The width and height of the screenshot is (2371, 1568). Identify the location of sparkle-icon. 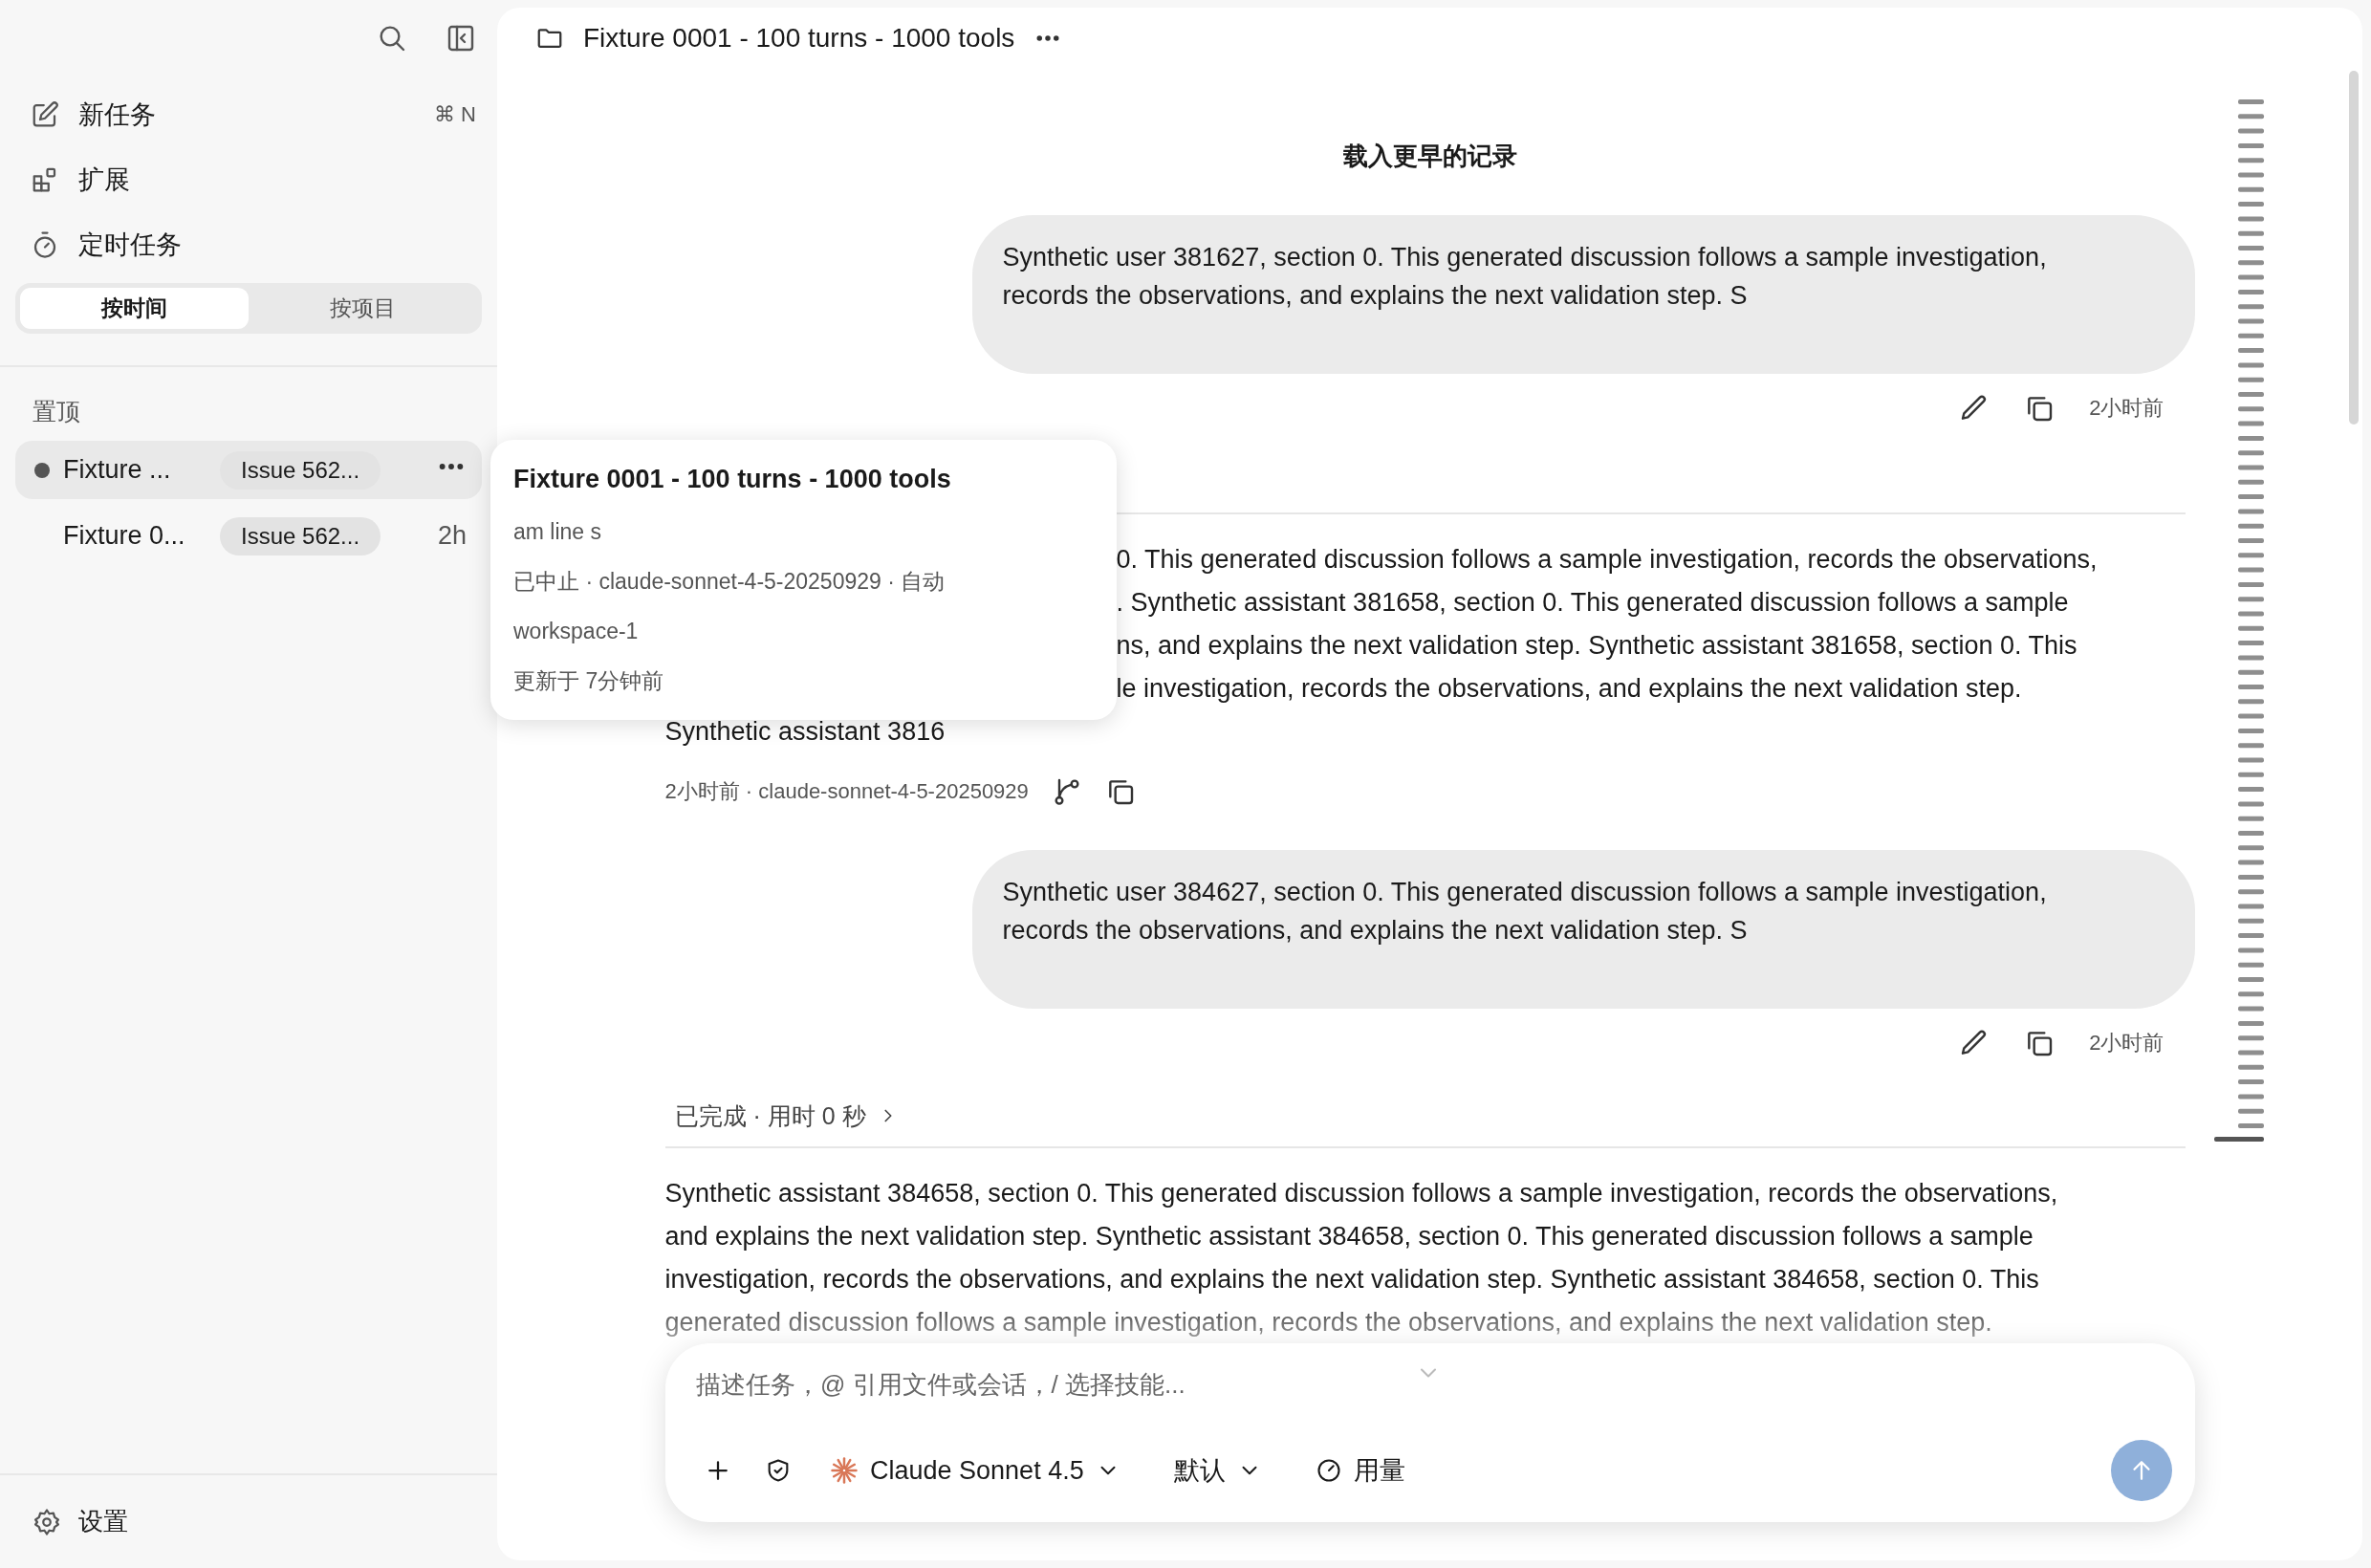
(844, 1470).